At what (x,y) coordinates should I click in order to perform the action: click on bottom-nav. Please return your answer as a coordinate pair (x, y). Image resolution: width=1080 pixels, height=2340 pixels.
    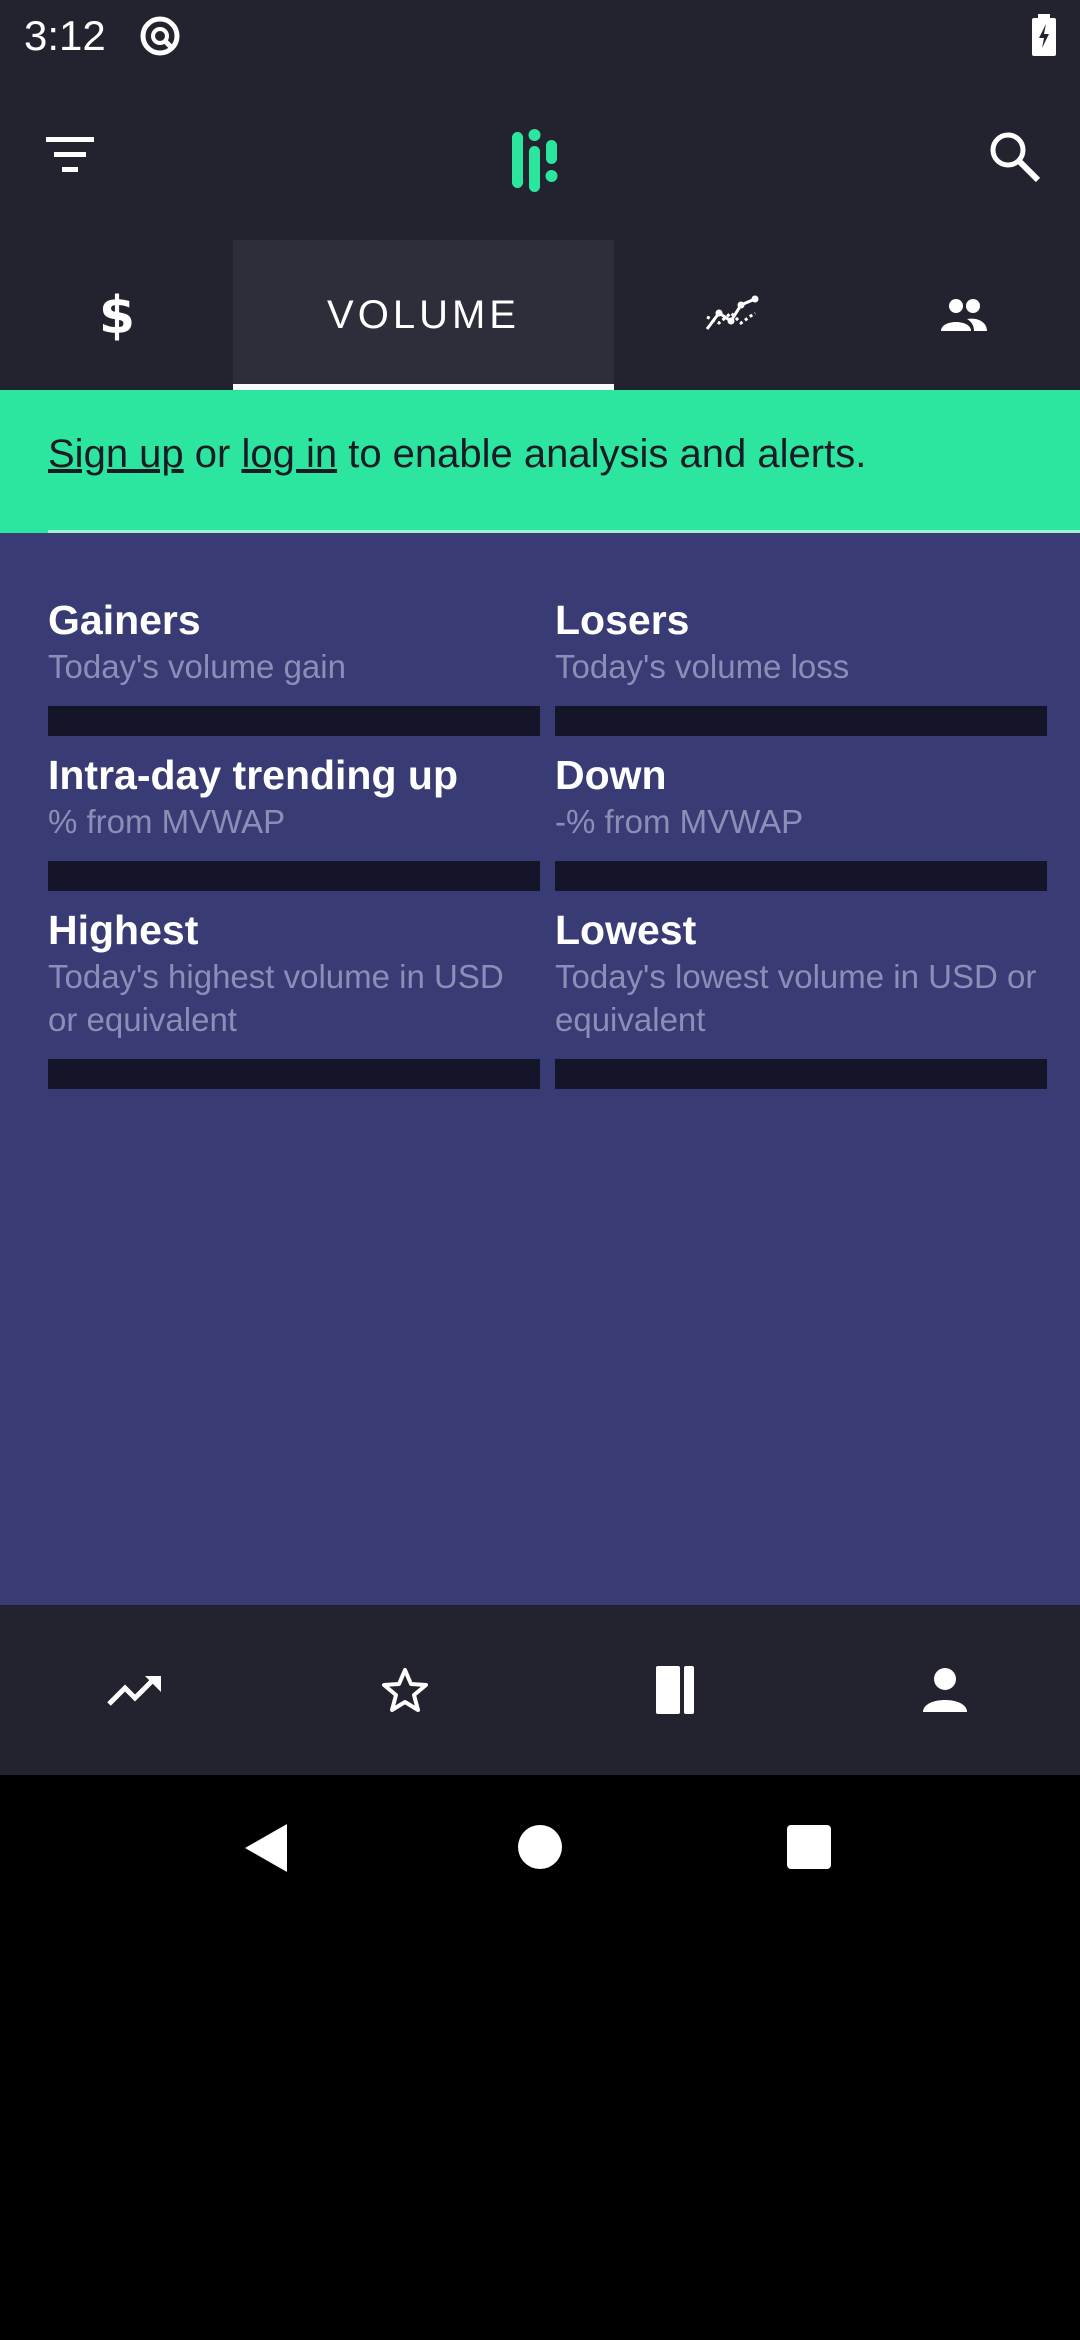
    Looking at the image, I should click on (540, 1690).